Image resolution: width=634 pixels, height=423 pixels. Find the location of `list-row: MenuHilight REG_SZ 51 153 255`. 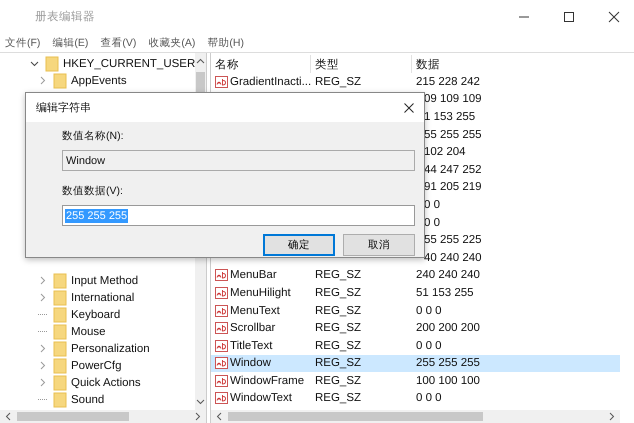

list-row: MenuHilight REG_SZ 51 153 255 is located at coordinates (415, 293).